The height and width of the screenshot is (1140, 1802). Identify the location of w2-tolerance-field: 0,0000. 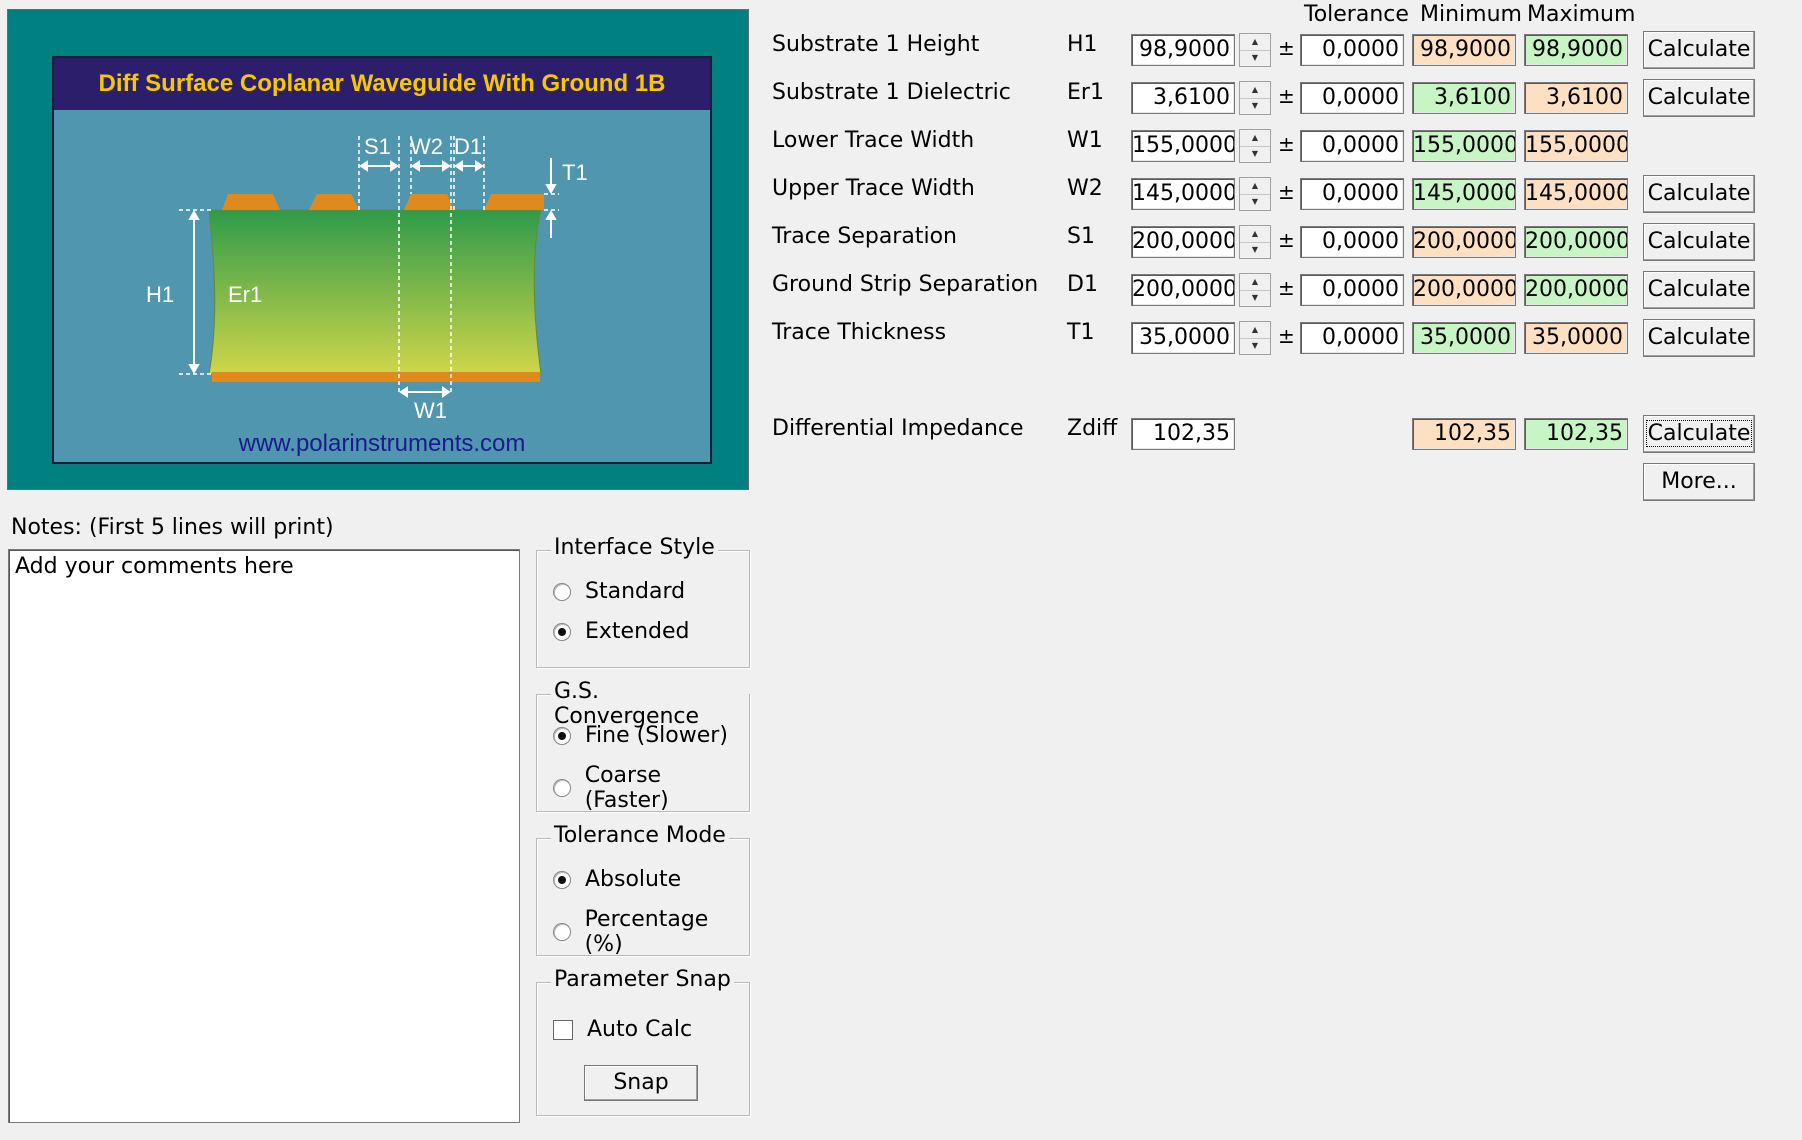
(1352, 194).